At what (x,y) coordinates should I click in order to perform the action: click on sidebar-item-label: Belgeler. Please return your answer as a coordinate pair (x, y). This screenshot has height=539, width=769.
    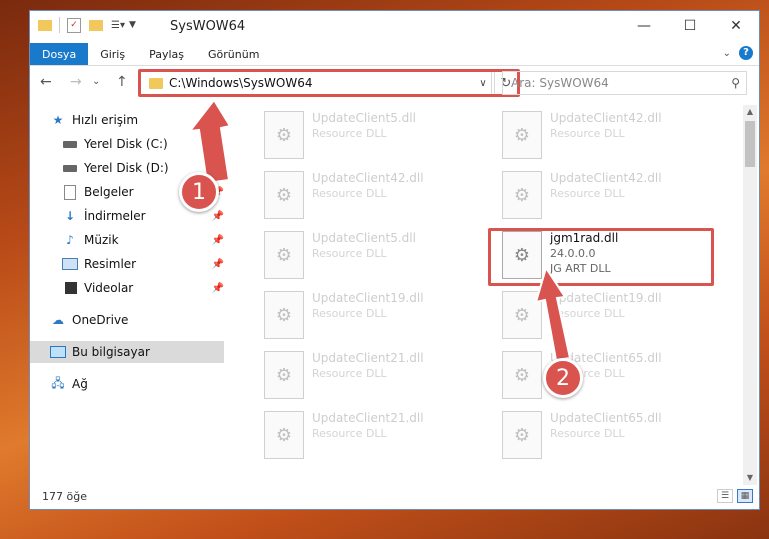
    Looking at the image, I should click on (109, 192).